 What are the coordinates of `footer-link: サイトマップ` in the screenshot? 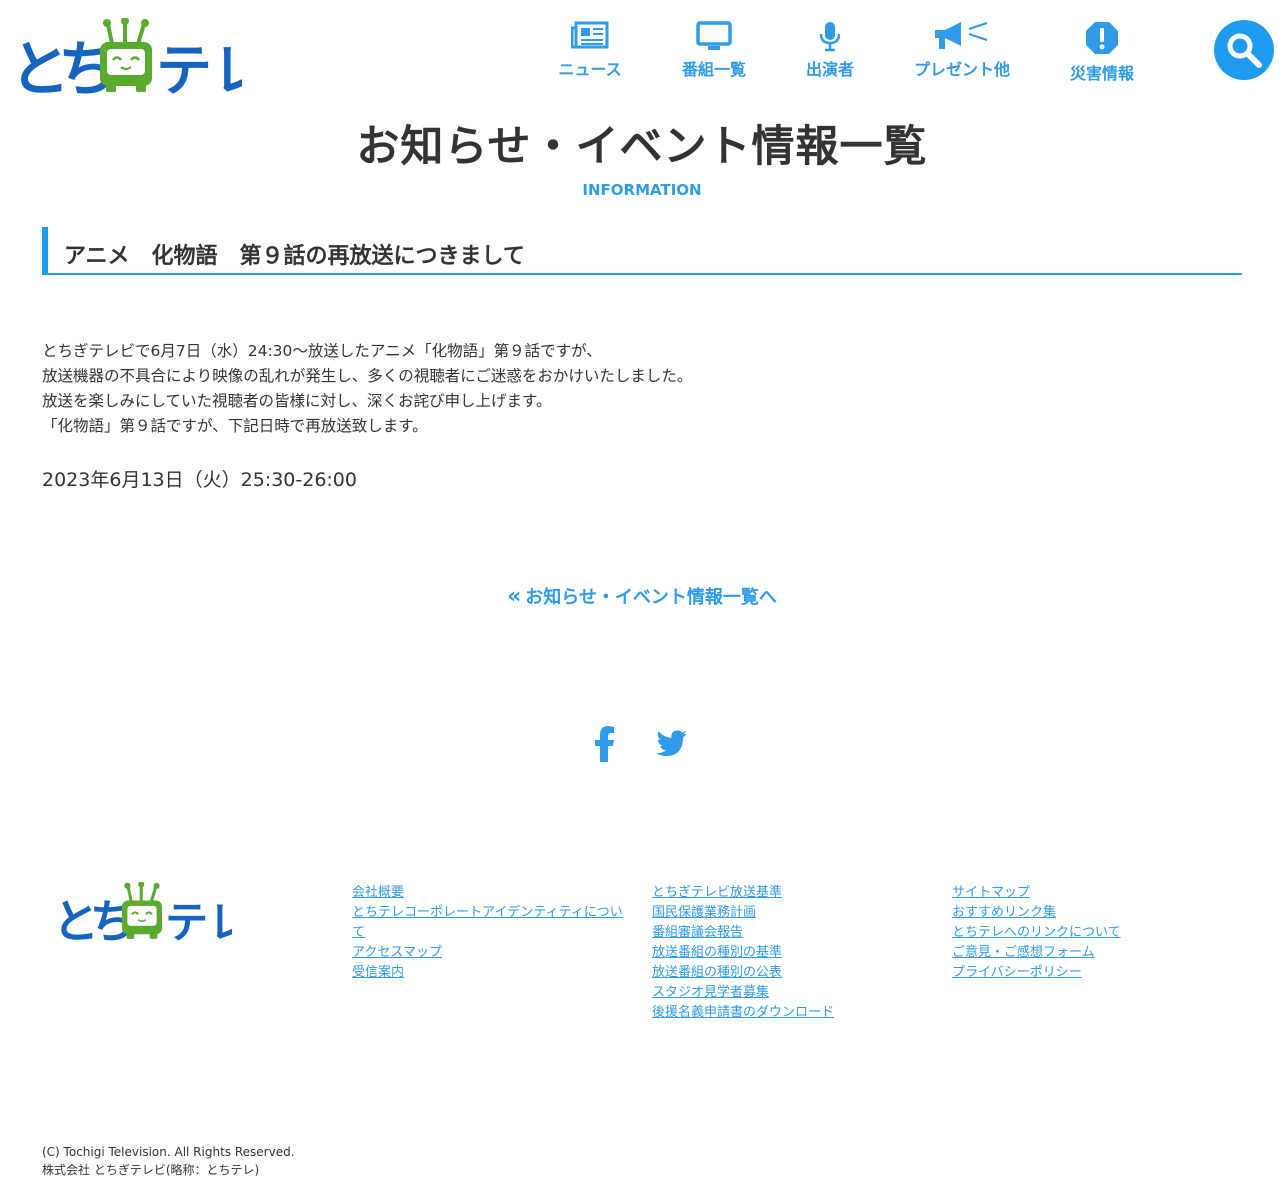 It's located at (1092, 893).